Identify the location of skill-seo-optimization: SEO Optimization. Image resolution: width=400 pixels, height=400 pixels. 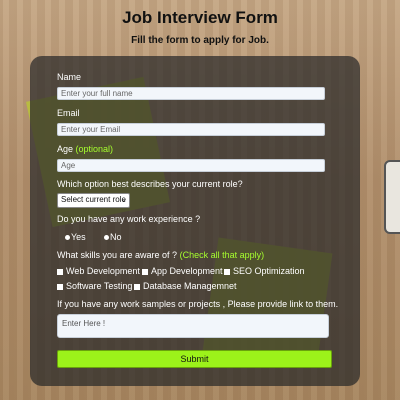
(264, 271).